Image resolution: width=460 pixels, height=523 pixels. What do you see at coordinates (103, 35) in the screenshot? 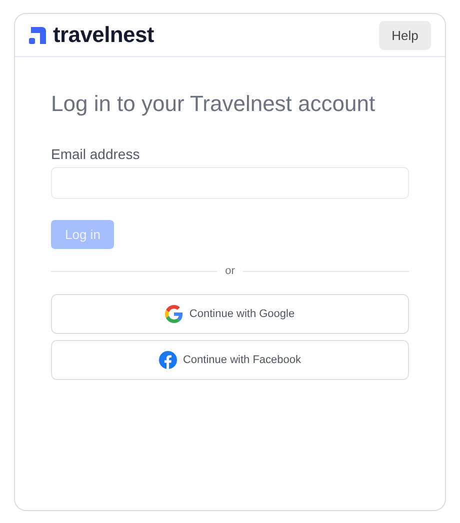
I see `brand-name: travelnest` at bounding box center [103, 35].